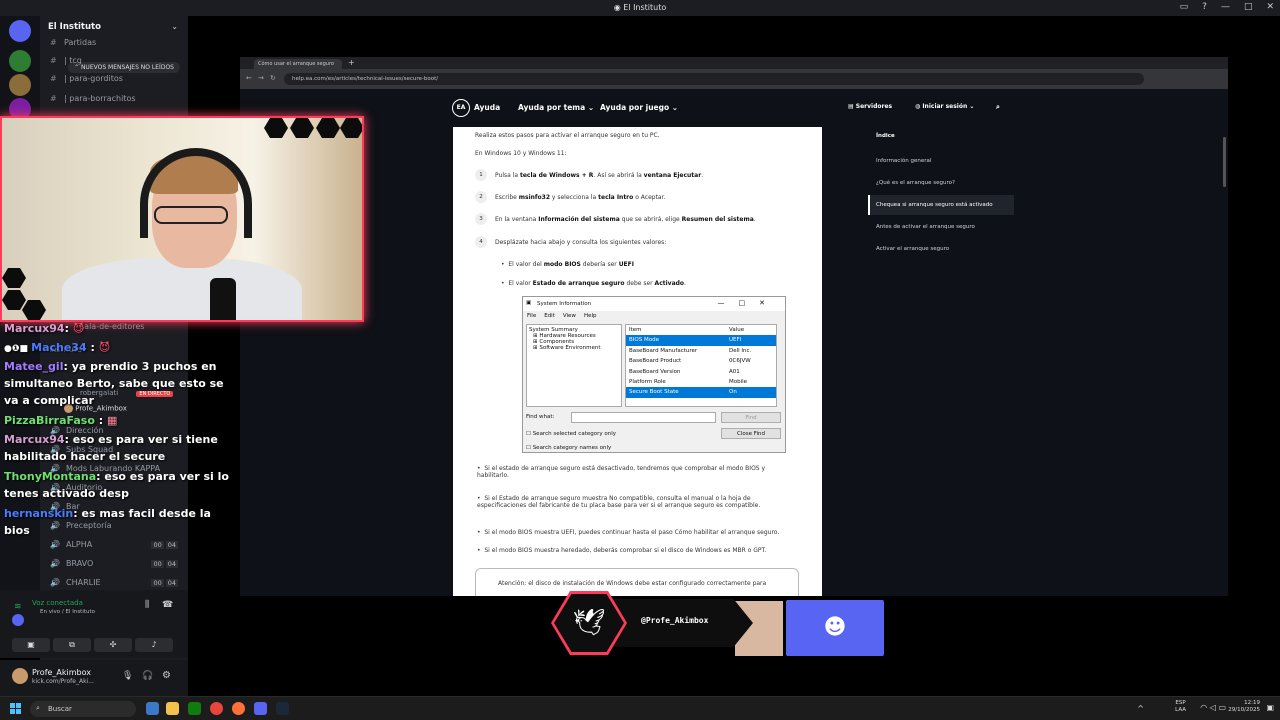 This screenshot has height=720, width=1280. I want to click on discord-title-bar: ◉ El Instituto ▭ ? — □ ✕, so click(640, 8).